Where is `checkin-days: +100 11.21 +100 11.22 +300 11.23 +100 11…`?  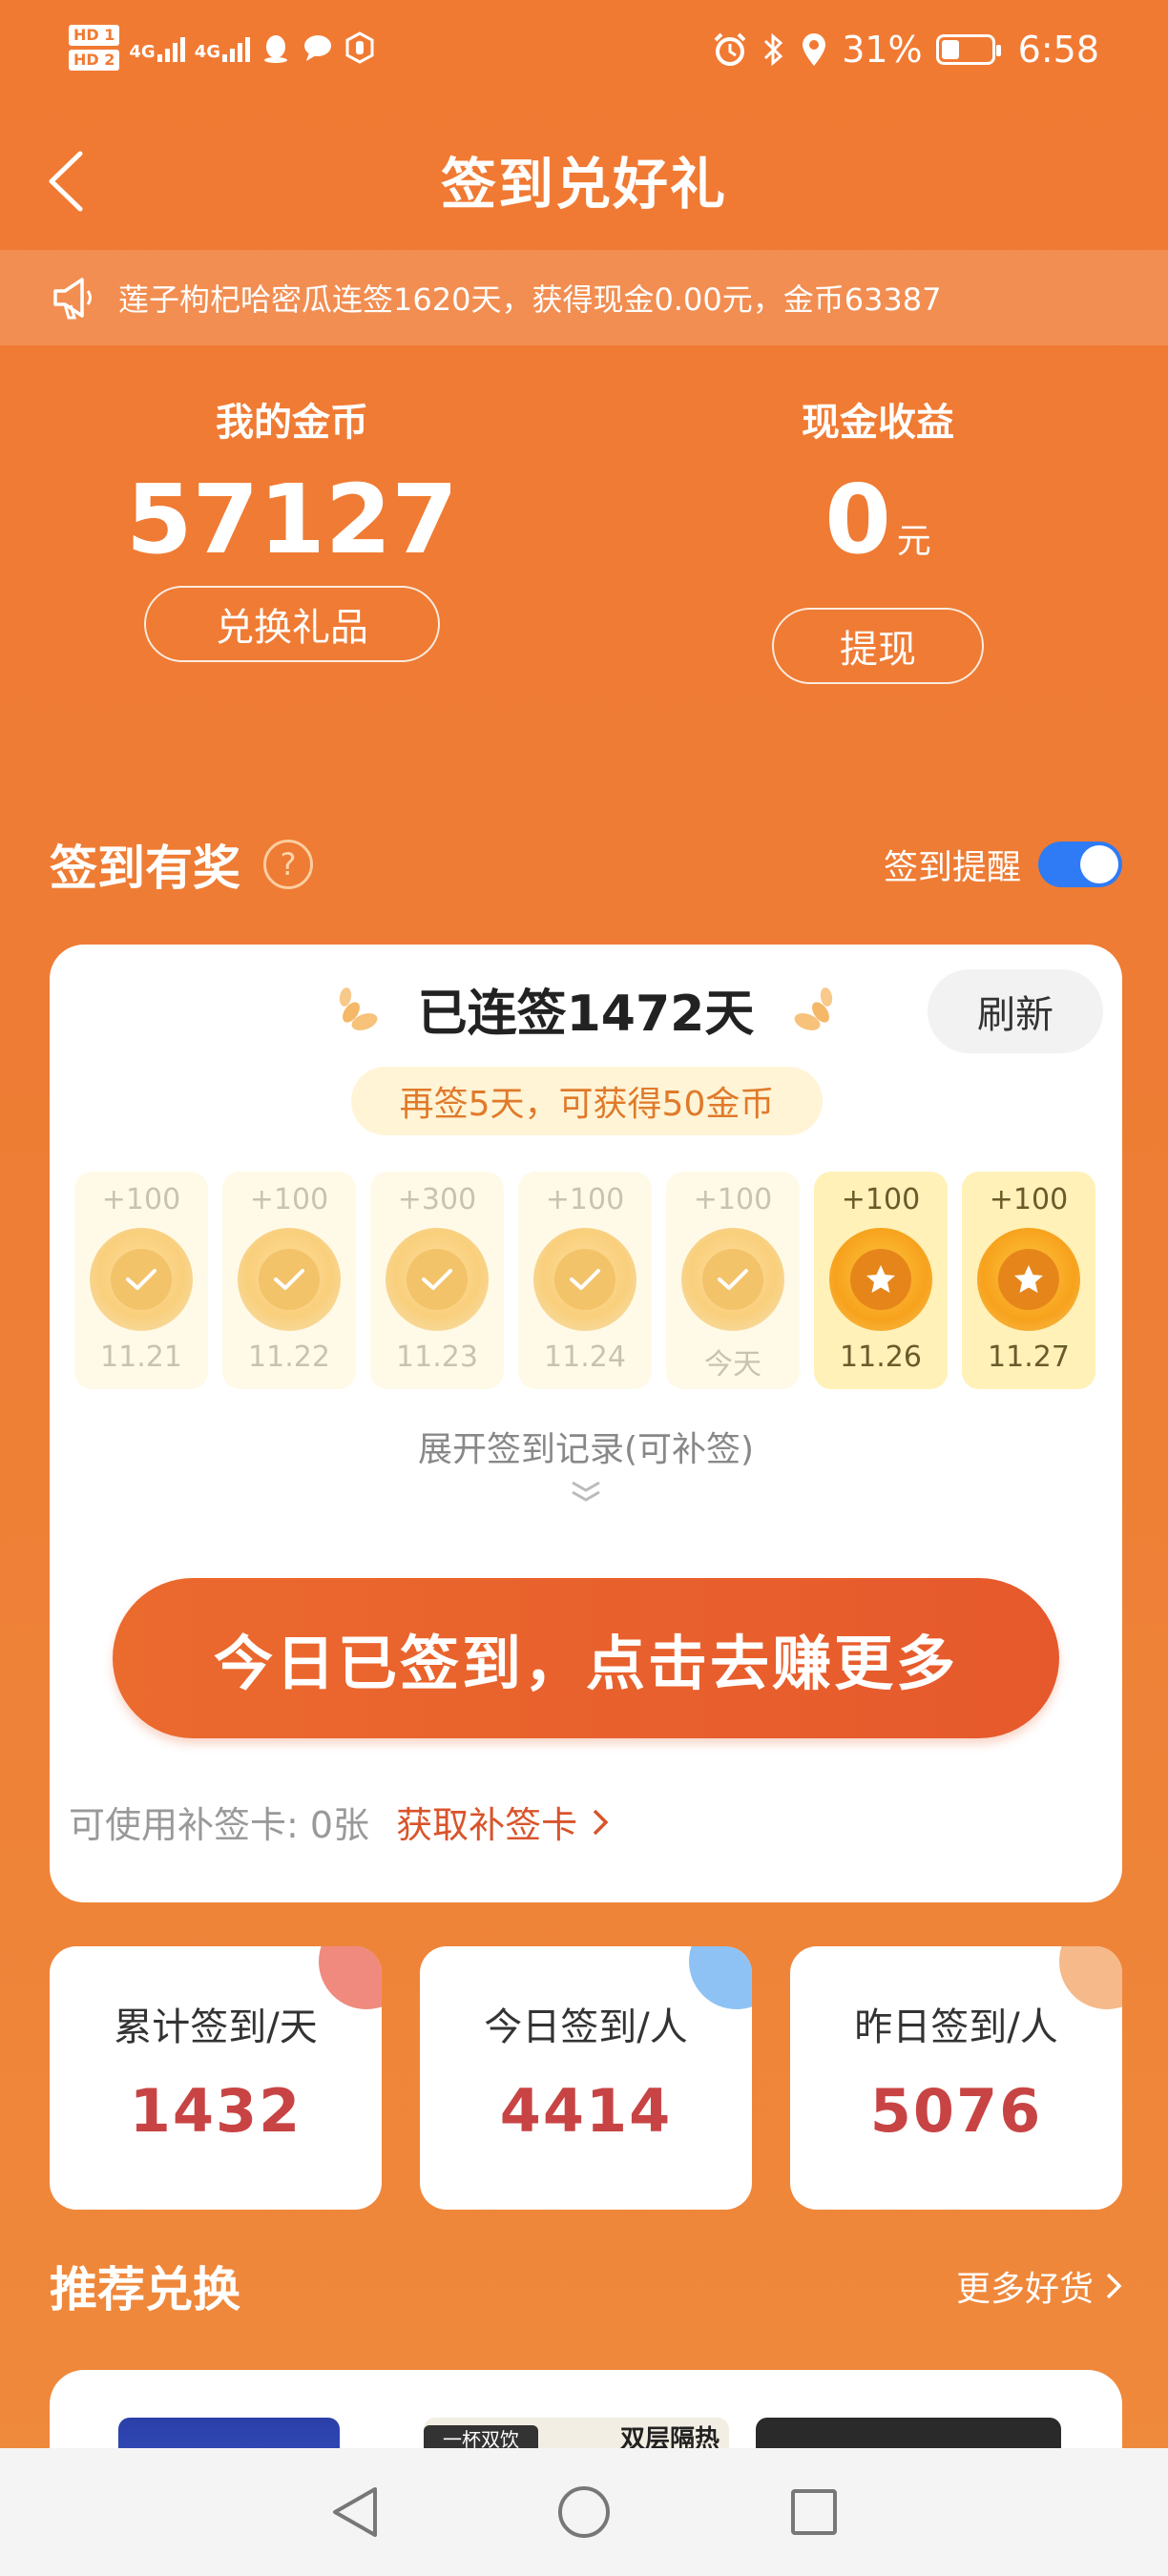 checkin-days: +100 11.21 +100 11.22 +300 11.23 +100 11… is located at coordinates (584, 1280).